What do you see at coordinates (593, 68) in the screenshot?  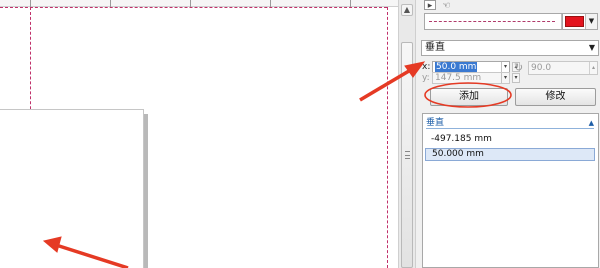 I see `spin-icon: ▴` at bounding box center [593, 68].